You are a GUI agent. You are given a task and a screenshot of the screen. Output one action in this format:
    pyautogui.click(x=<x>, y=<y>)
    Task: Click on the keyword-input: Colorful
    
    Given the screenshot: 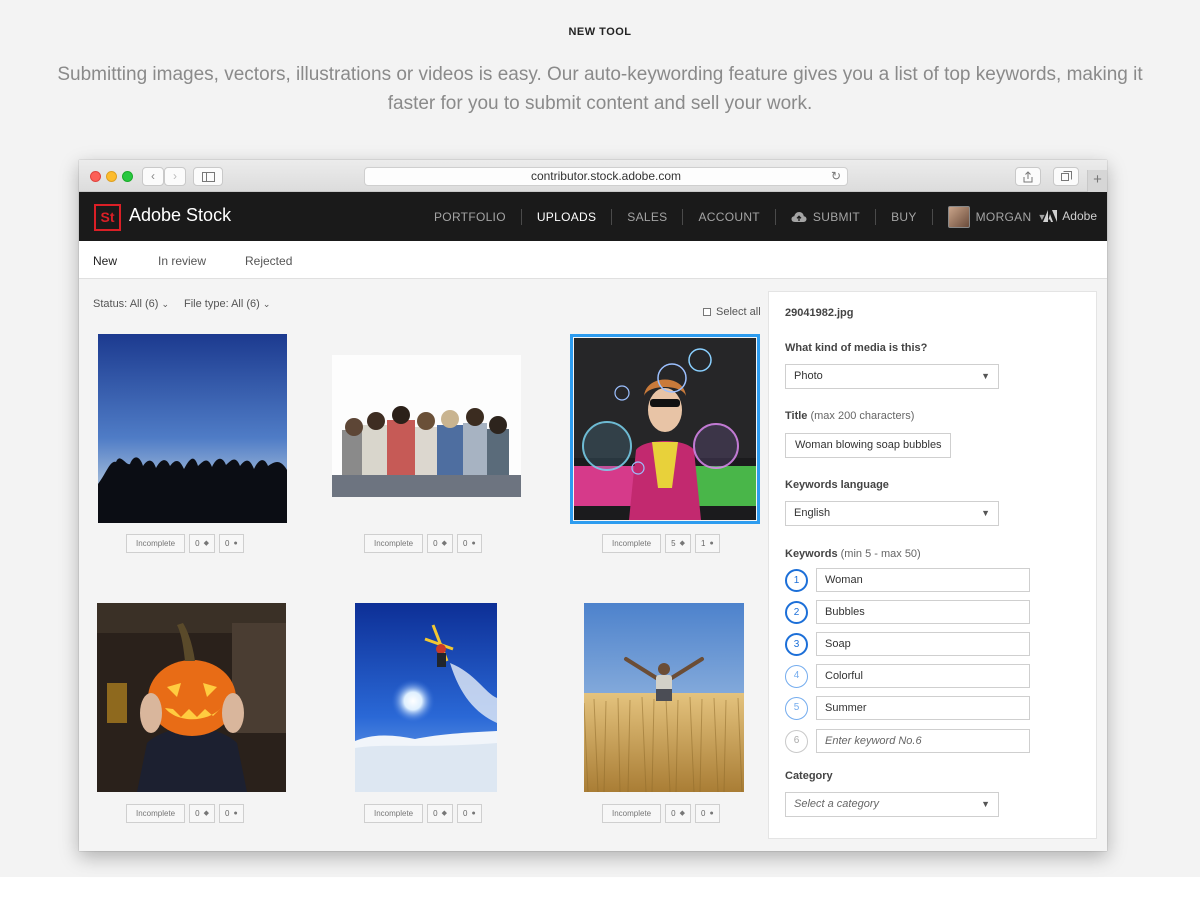 What is the action you would take?
    pyautogui.click(x=923, y=676)
    